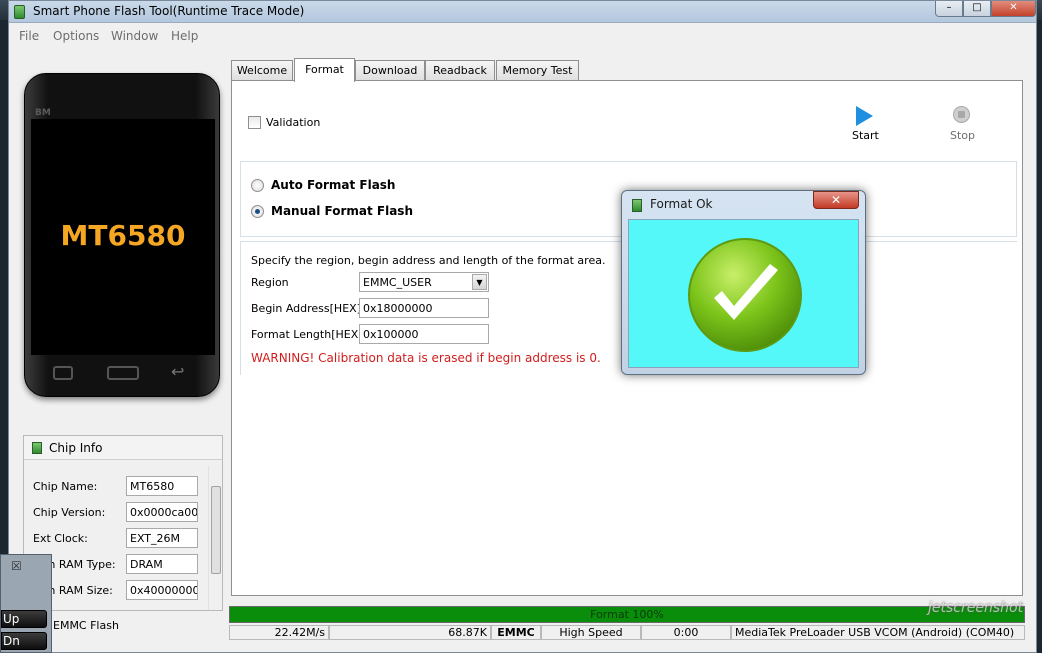 Image resolution: width=1042 pixels, height=653 pixels. I want to click on auto-format-label: Auto Format Flash, so click(333, 185).